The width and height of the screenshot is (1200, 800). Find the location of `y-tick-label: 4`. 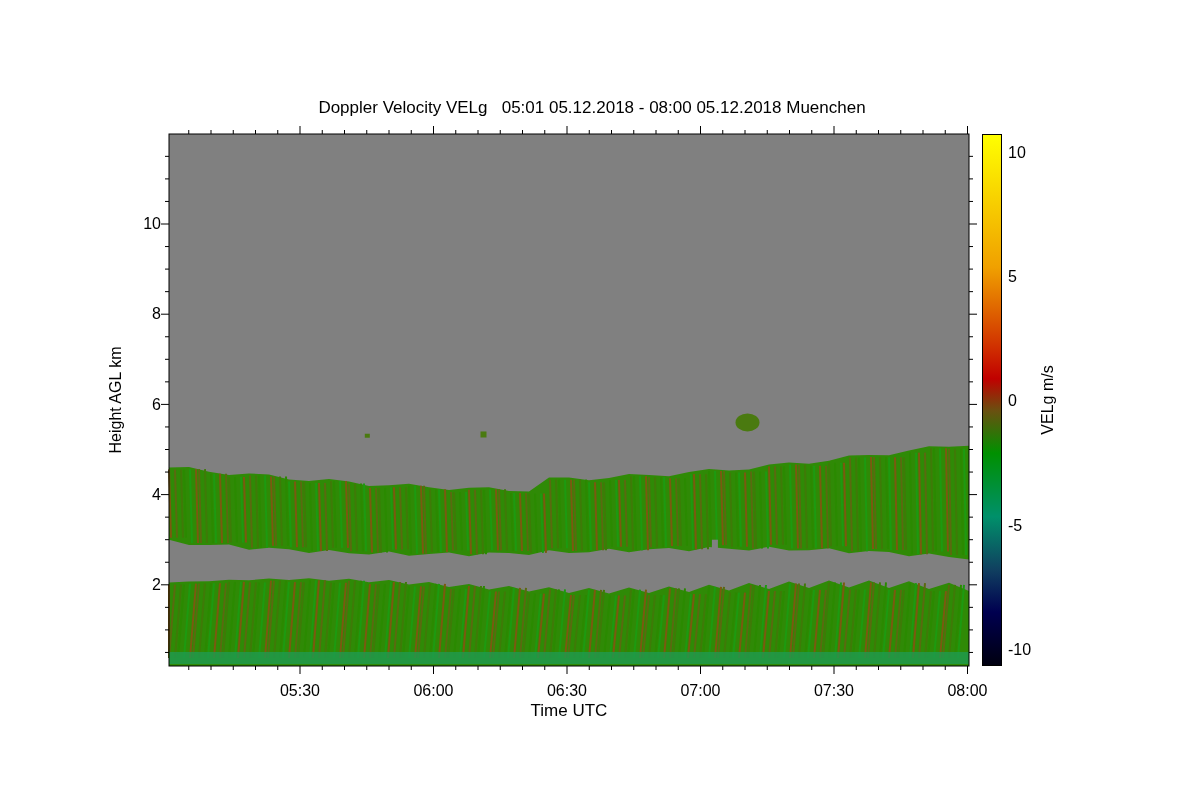

y-tick-label: 4 is located at coordinates (156, 494).